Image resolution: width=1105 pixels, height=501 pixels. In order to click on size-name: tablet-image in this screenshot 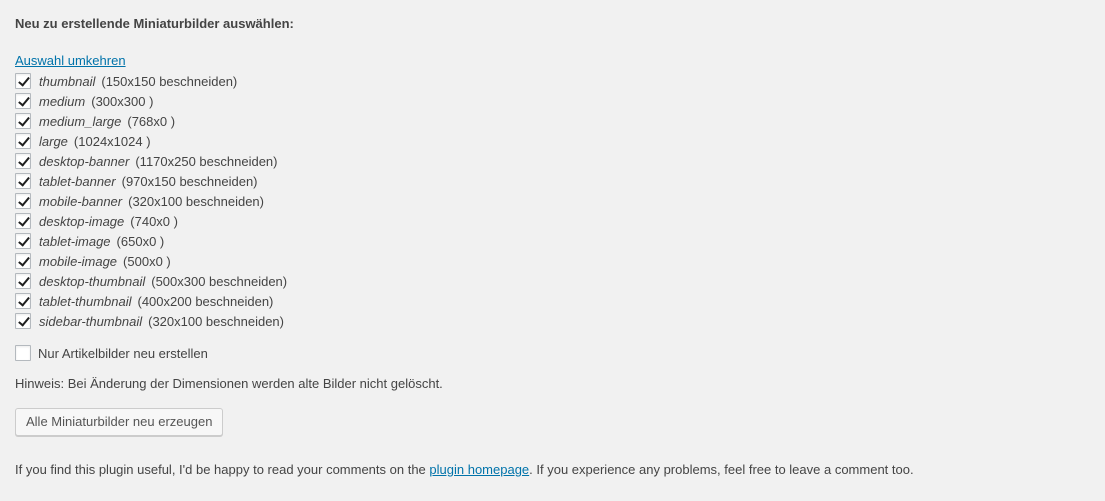, I will do `click(75, 241)`.